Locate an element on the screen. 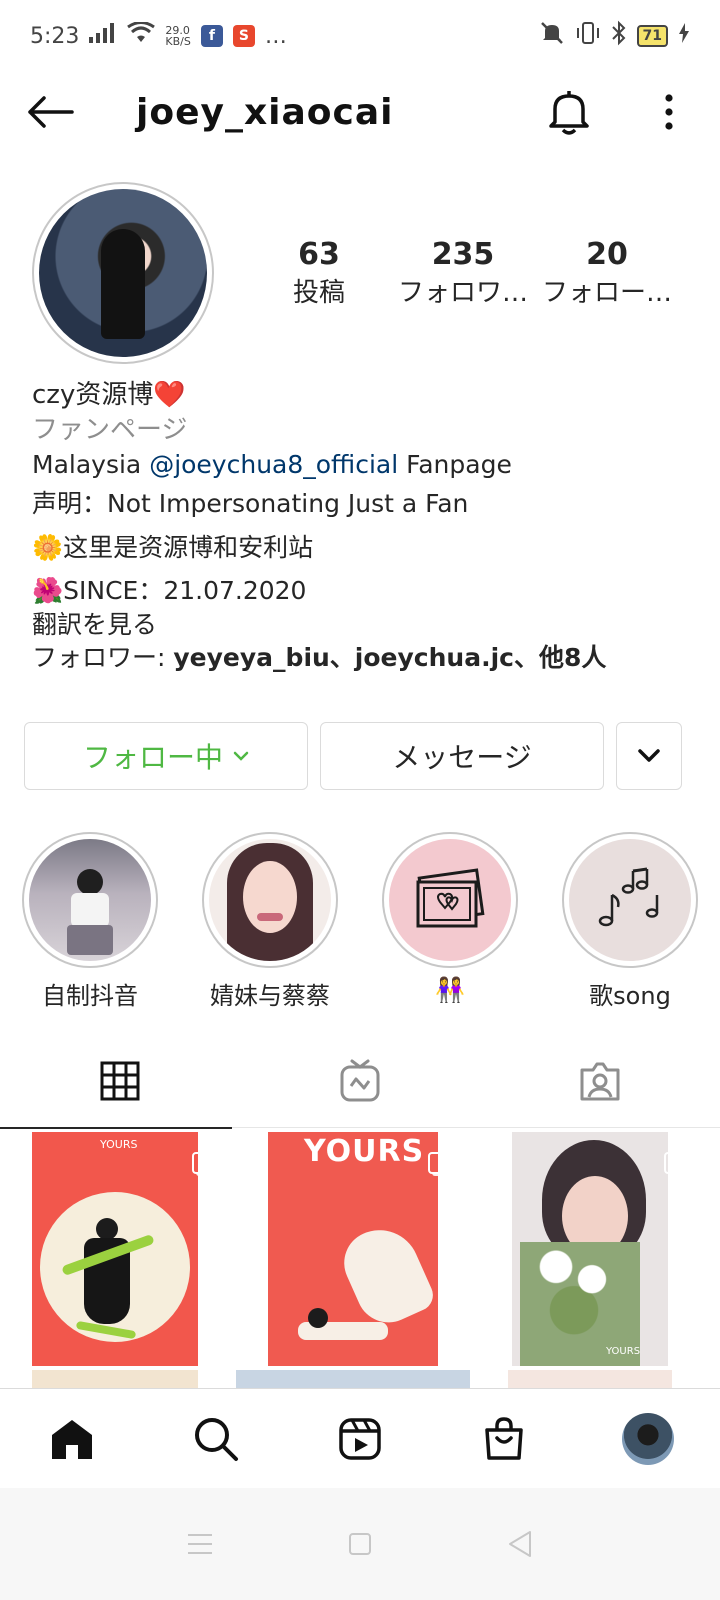  nav-search is located at coordinates (216, 1439).